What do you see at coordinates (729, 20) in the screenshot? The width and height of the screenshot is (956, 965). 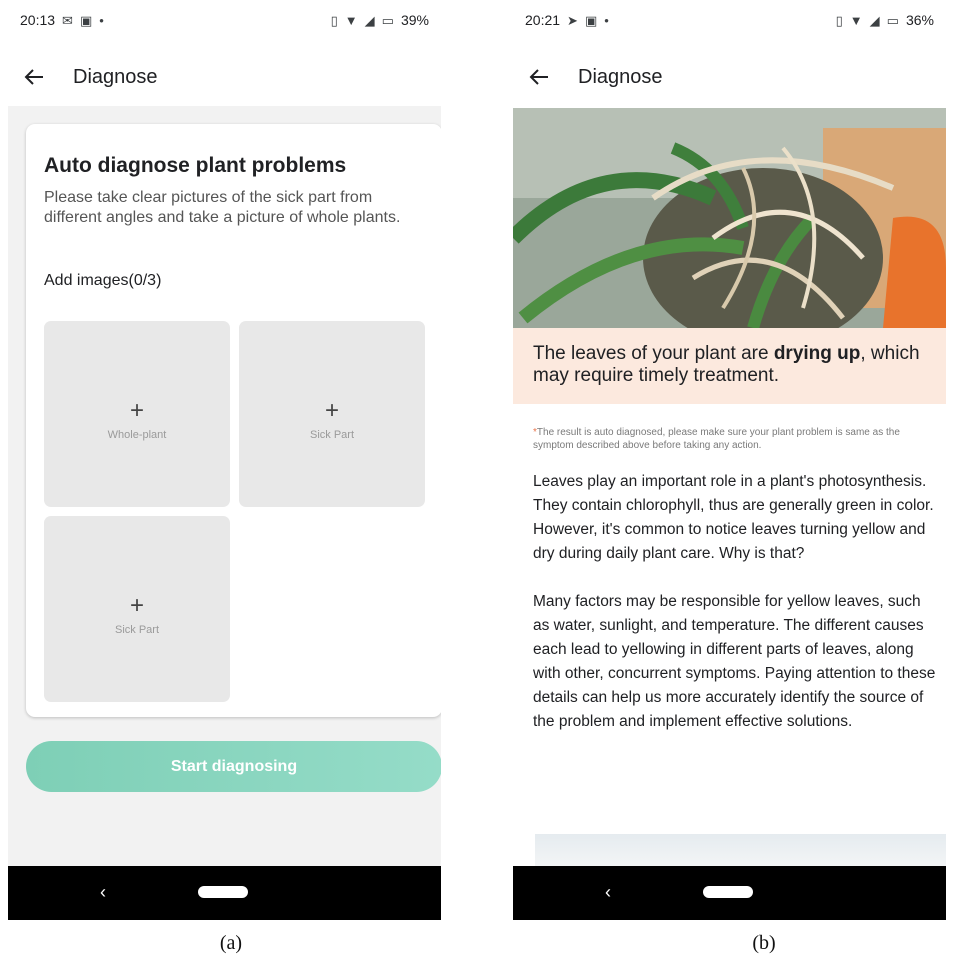 I see `status-bar: 20:21 ➤ ▣ • ▯ ▼ ◢ ▭ 36%` at bounding box center [729, 20].